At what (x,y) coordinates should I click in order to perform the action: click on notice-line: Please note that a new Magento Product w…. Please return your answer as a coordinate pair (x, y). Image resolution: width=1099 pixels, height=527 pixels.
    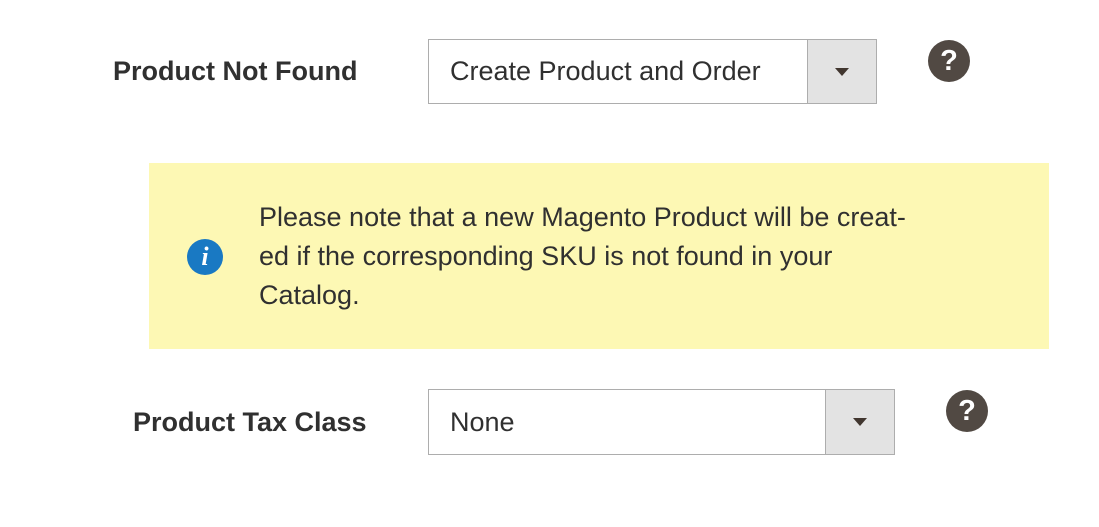
    Looking at the image, I should click on (582, 217).